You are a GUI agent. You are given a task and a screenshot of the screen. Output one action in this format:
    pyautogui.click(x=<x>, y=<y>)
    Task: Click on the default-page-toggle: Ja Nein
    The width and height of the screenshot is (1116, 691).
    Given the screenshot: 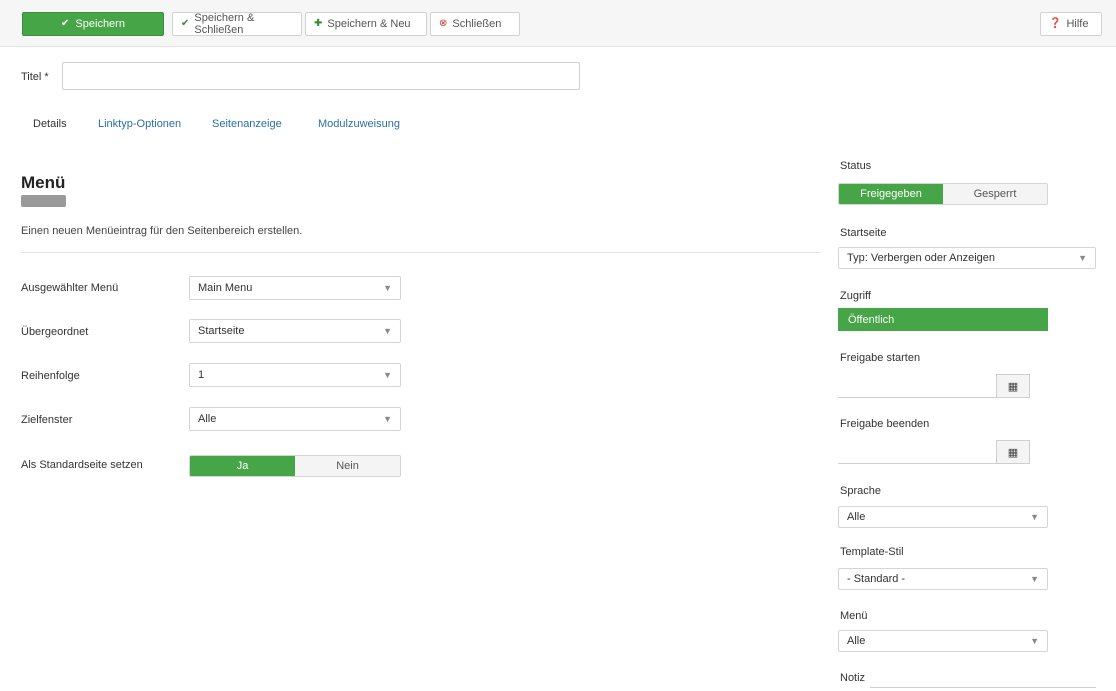 What is the action you would take?
    pyautogui.click(x=295, y=466)
    